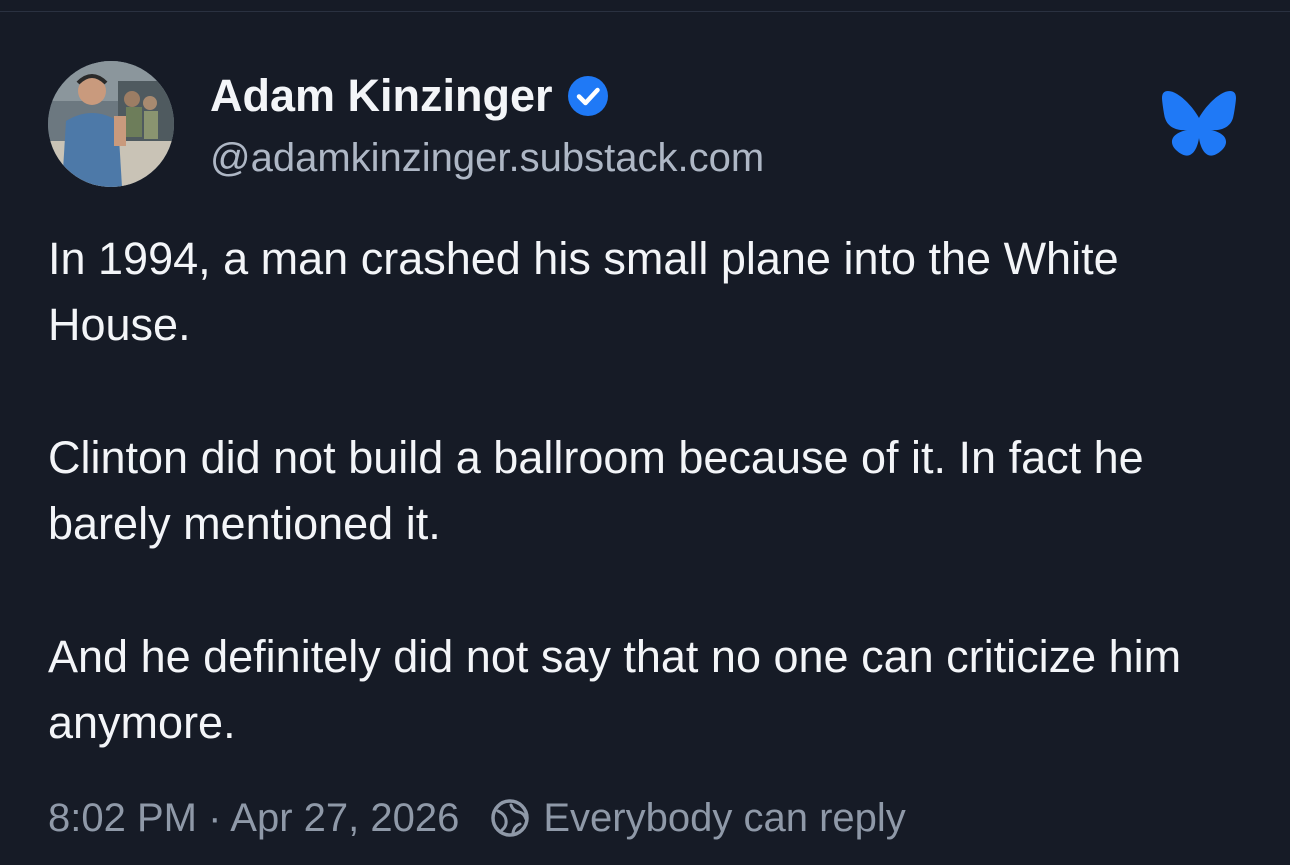 This screenshot has height=865, width=1290. Describe the element at coordinates (724, 818) in the screenshot. I see `reply-setting-label: Everybody can reply` at that location.